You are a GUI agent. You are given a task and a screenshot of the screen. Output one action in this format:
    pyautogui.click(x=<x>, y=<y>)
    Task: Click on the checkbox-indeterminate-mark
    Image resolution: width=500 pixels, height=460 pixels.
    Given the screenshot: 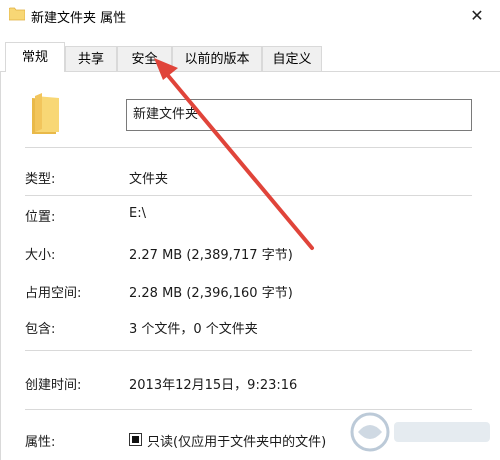 What is the action you would take?
    pyautogui.click(x=135, y=439)
    